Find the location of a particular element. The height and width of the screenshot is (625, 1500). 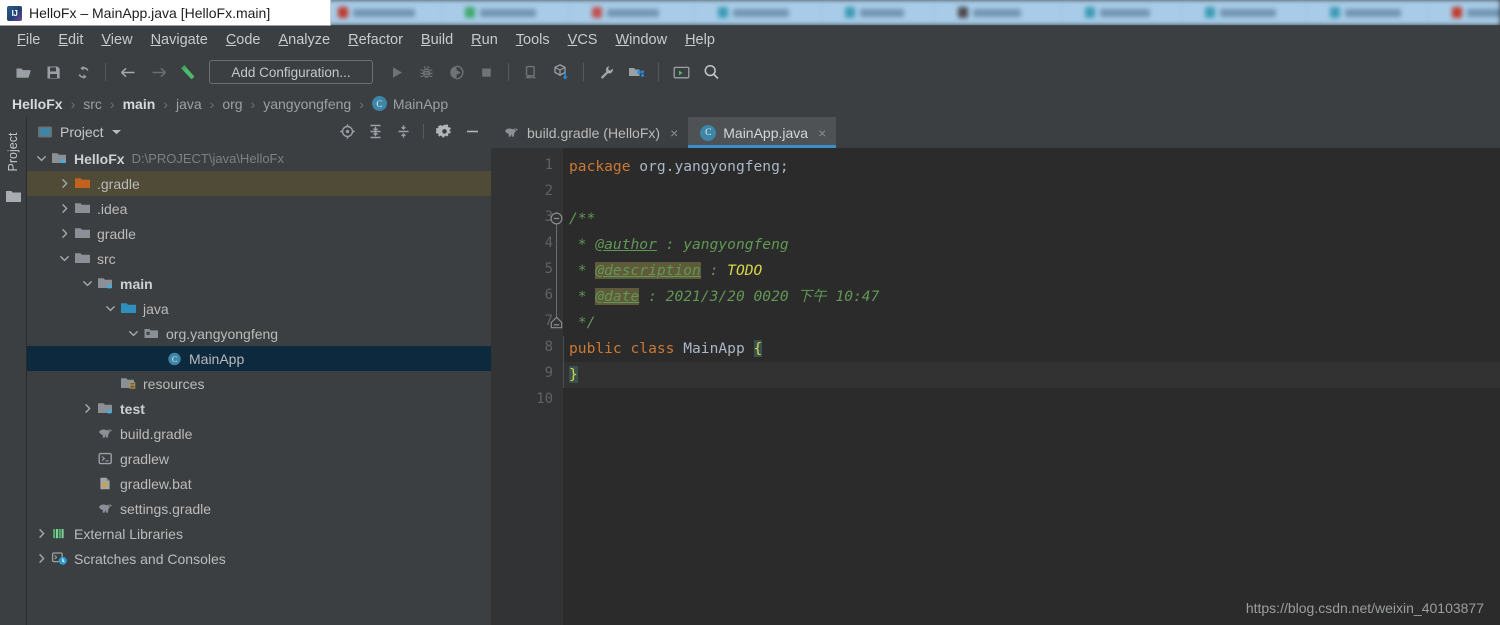

tree-item-gradle: .gradle is located at coordinates (259, 183).